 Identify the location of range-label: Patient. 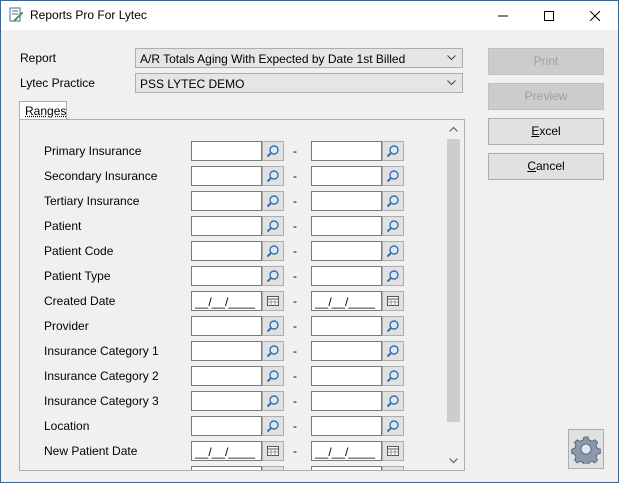
(63, 226).